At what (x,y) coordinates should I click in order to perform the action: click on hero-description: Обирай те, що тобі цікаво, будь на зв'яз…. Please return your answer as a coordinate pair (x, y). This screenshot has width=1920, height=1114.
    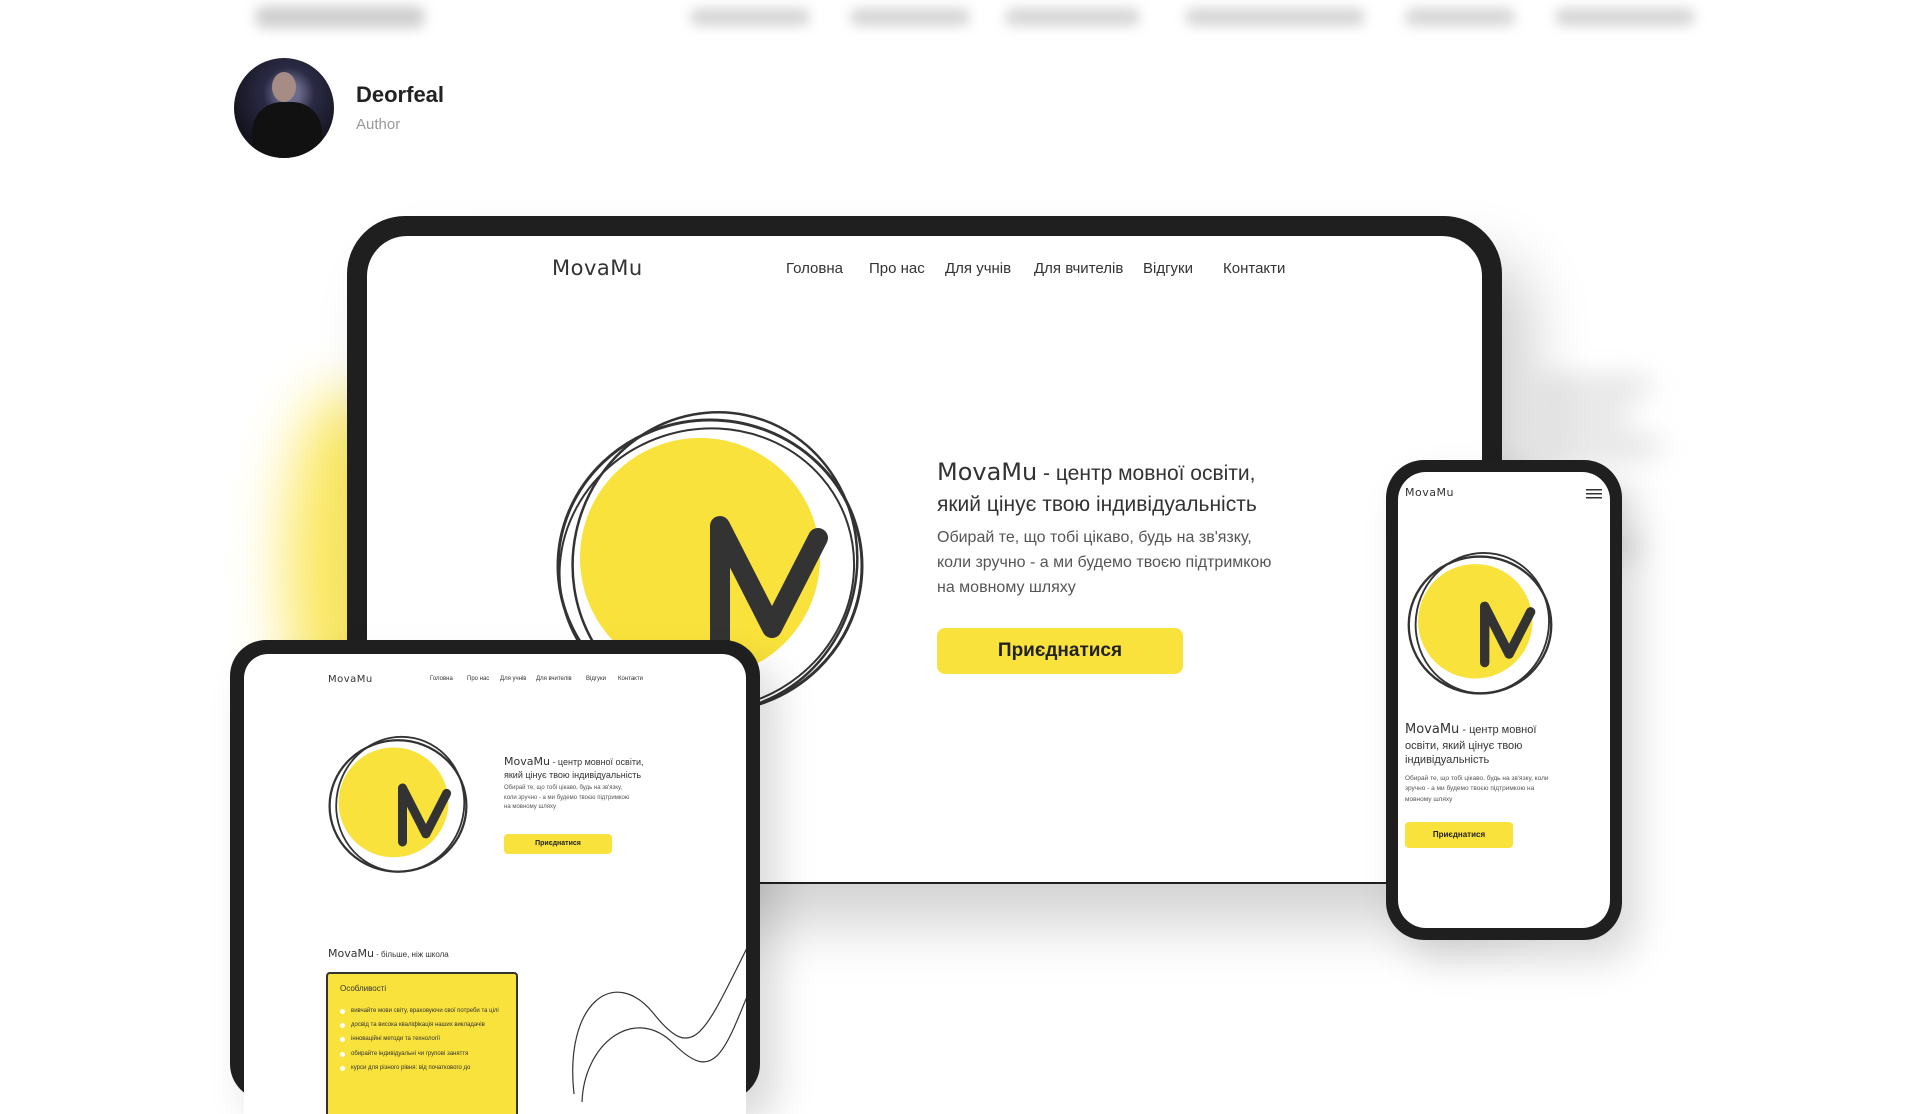
    Looking at the image, I should click on (1104, 563).